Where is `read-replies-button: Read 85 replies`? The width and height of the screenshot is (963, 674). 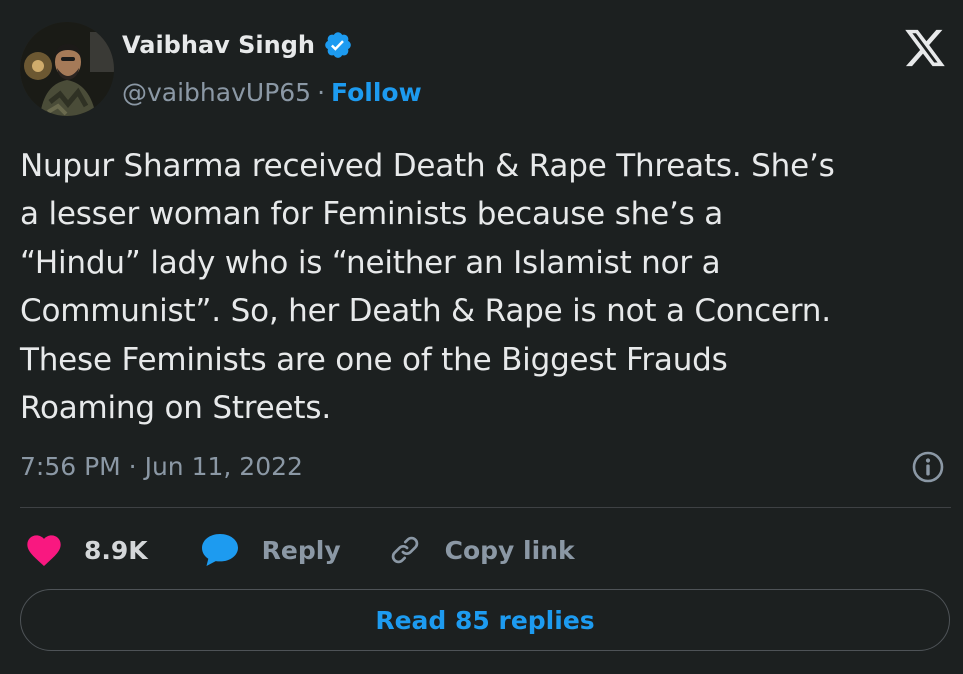 read-replies-button: Read 85 replies is located at coordinates (485, 620).